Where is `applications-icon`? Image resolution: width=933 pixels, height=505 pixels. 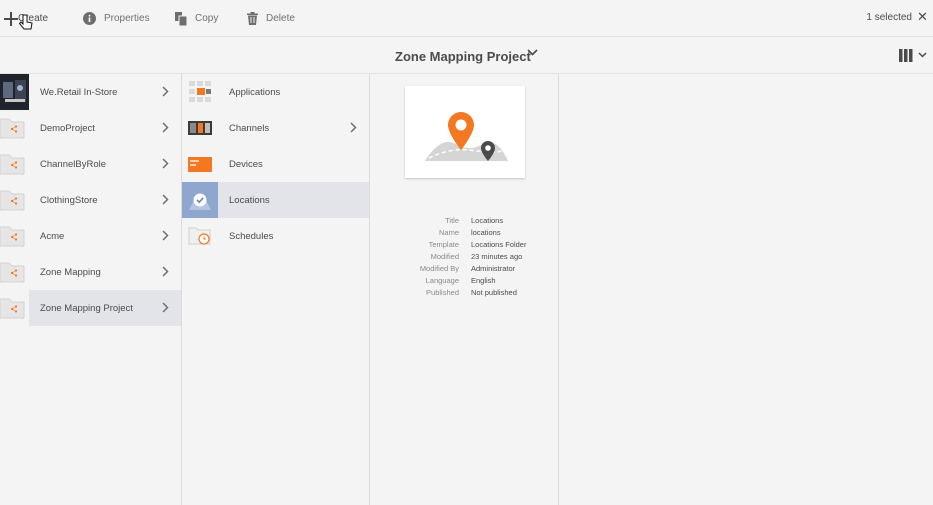
applications-icon is located at coordinates (200, 91).